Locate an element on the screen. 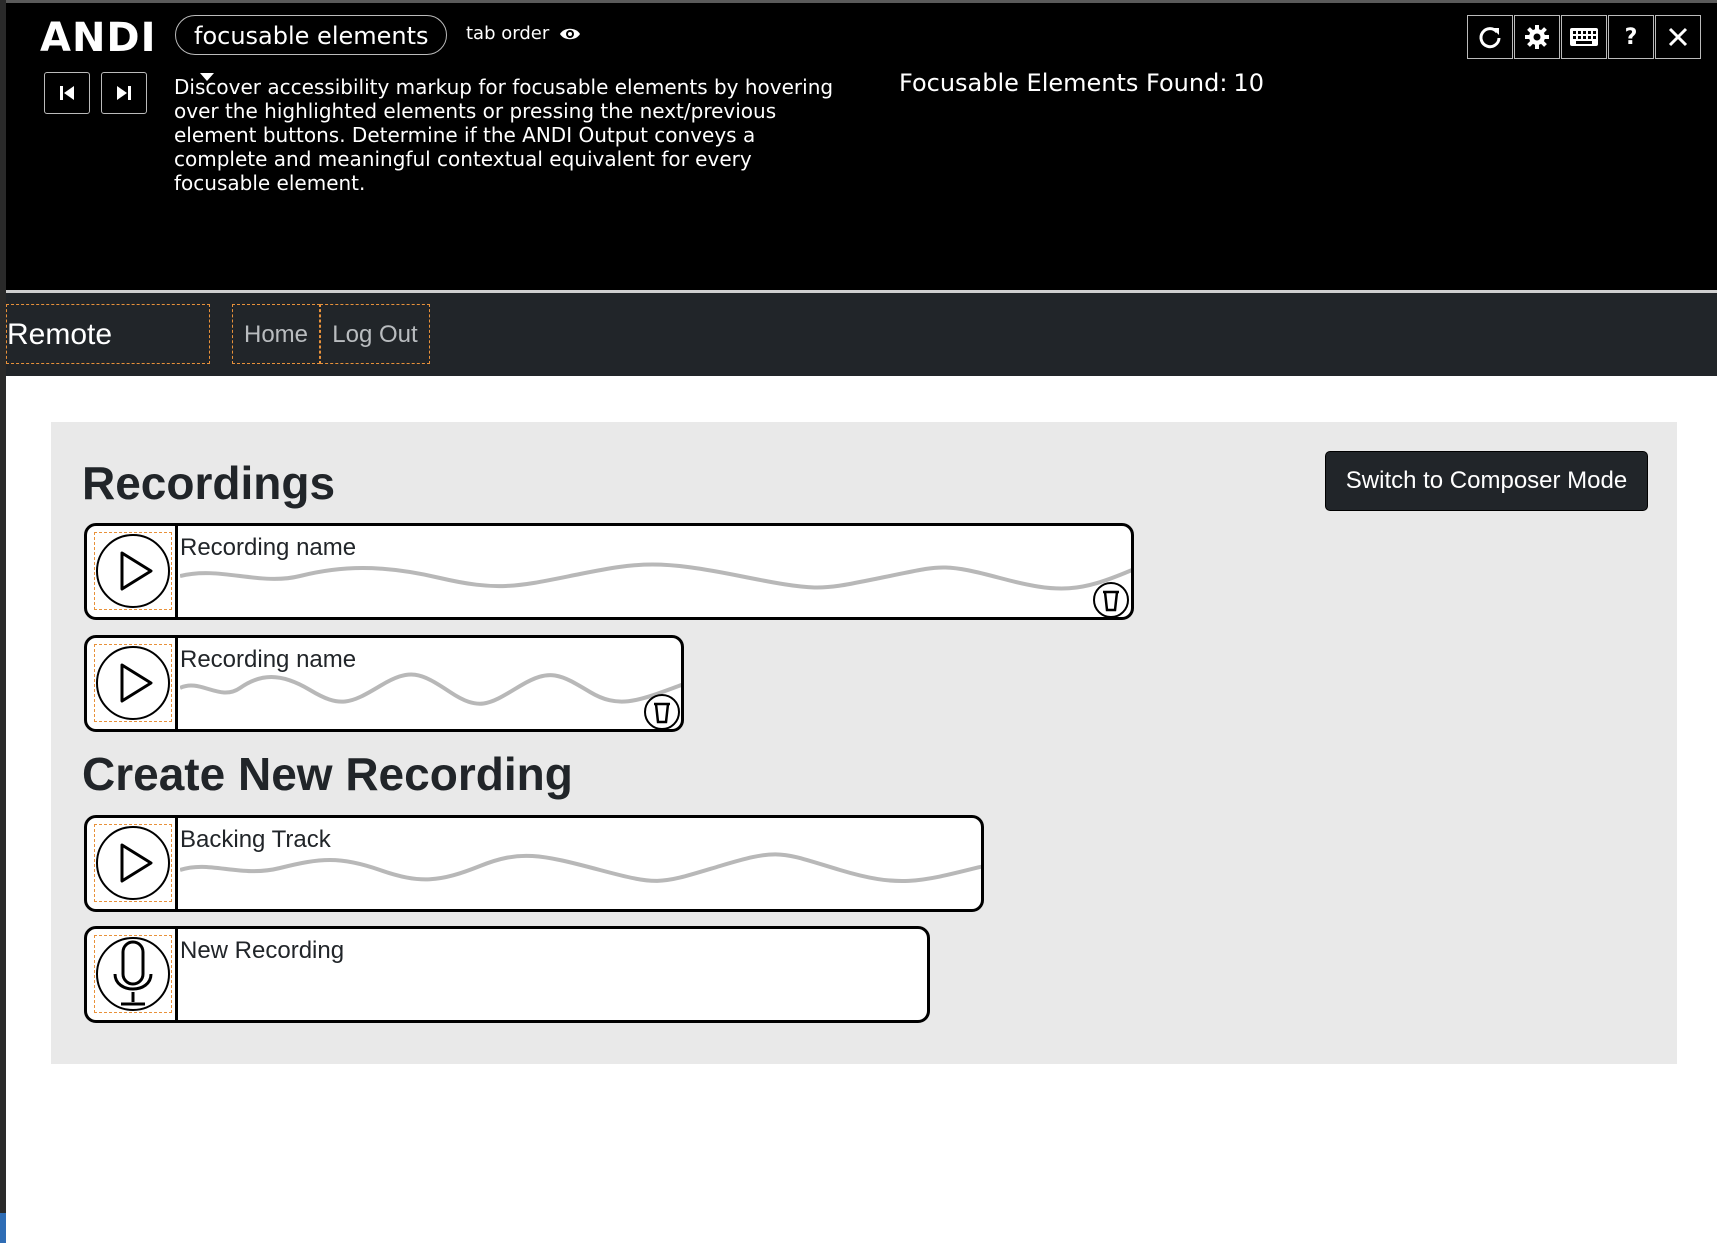 Image resolution: width=1717 pixels, height=1243 pixels. previous-element-button is located at coordinates (67, 93).